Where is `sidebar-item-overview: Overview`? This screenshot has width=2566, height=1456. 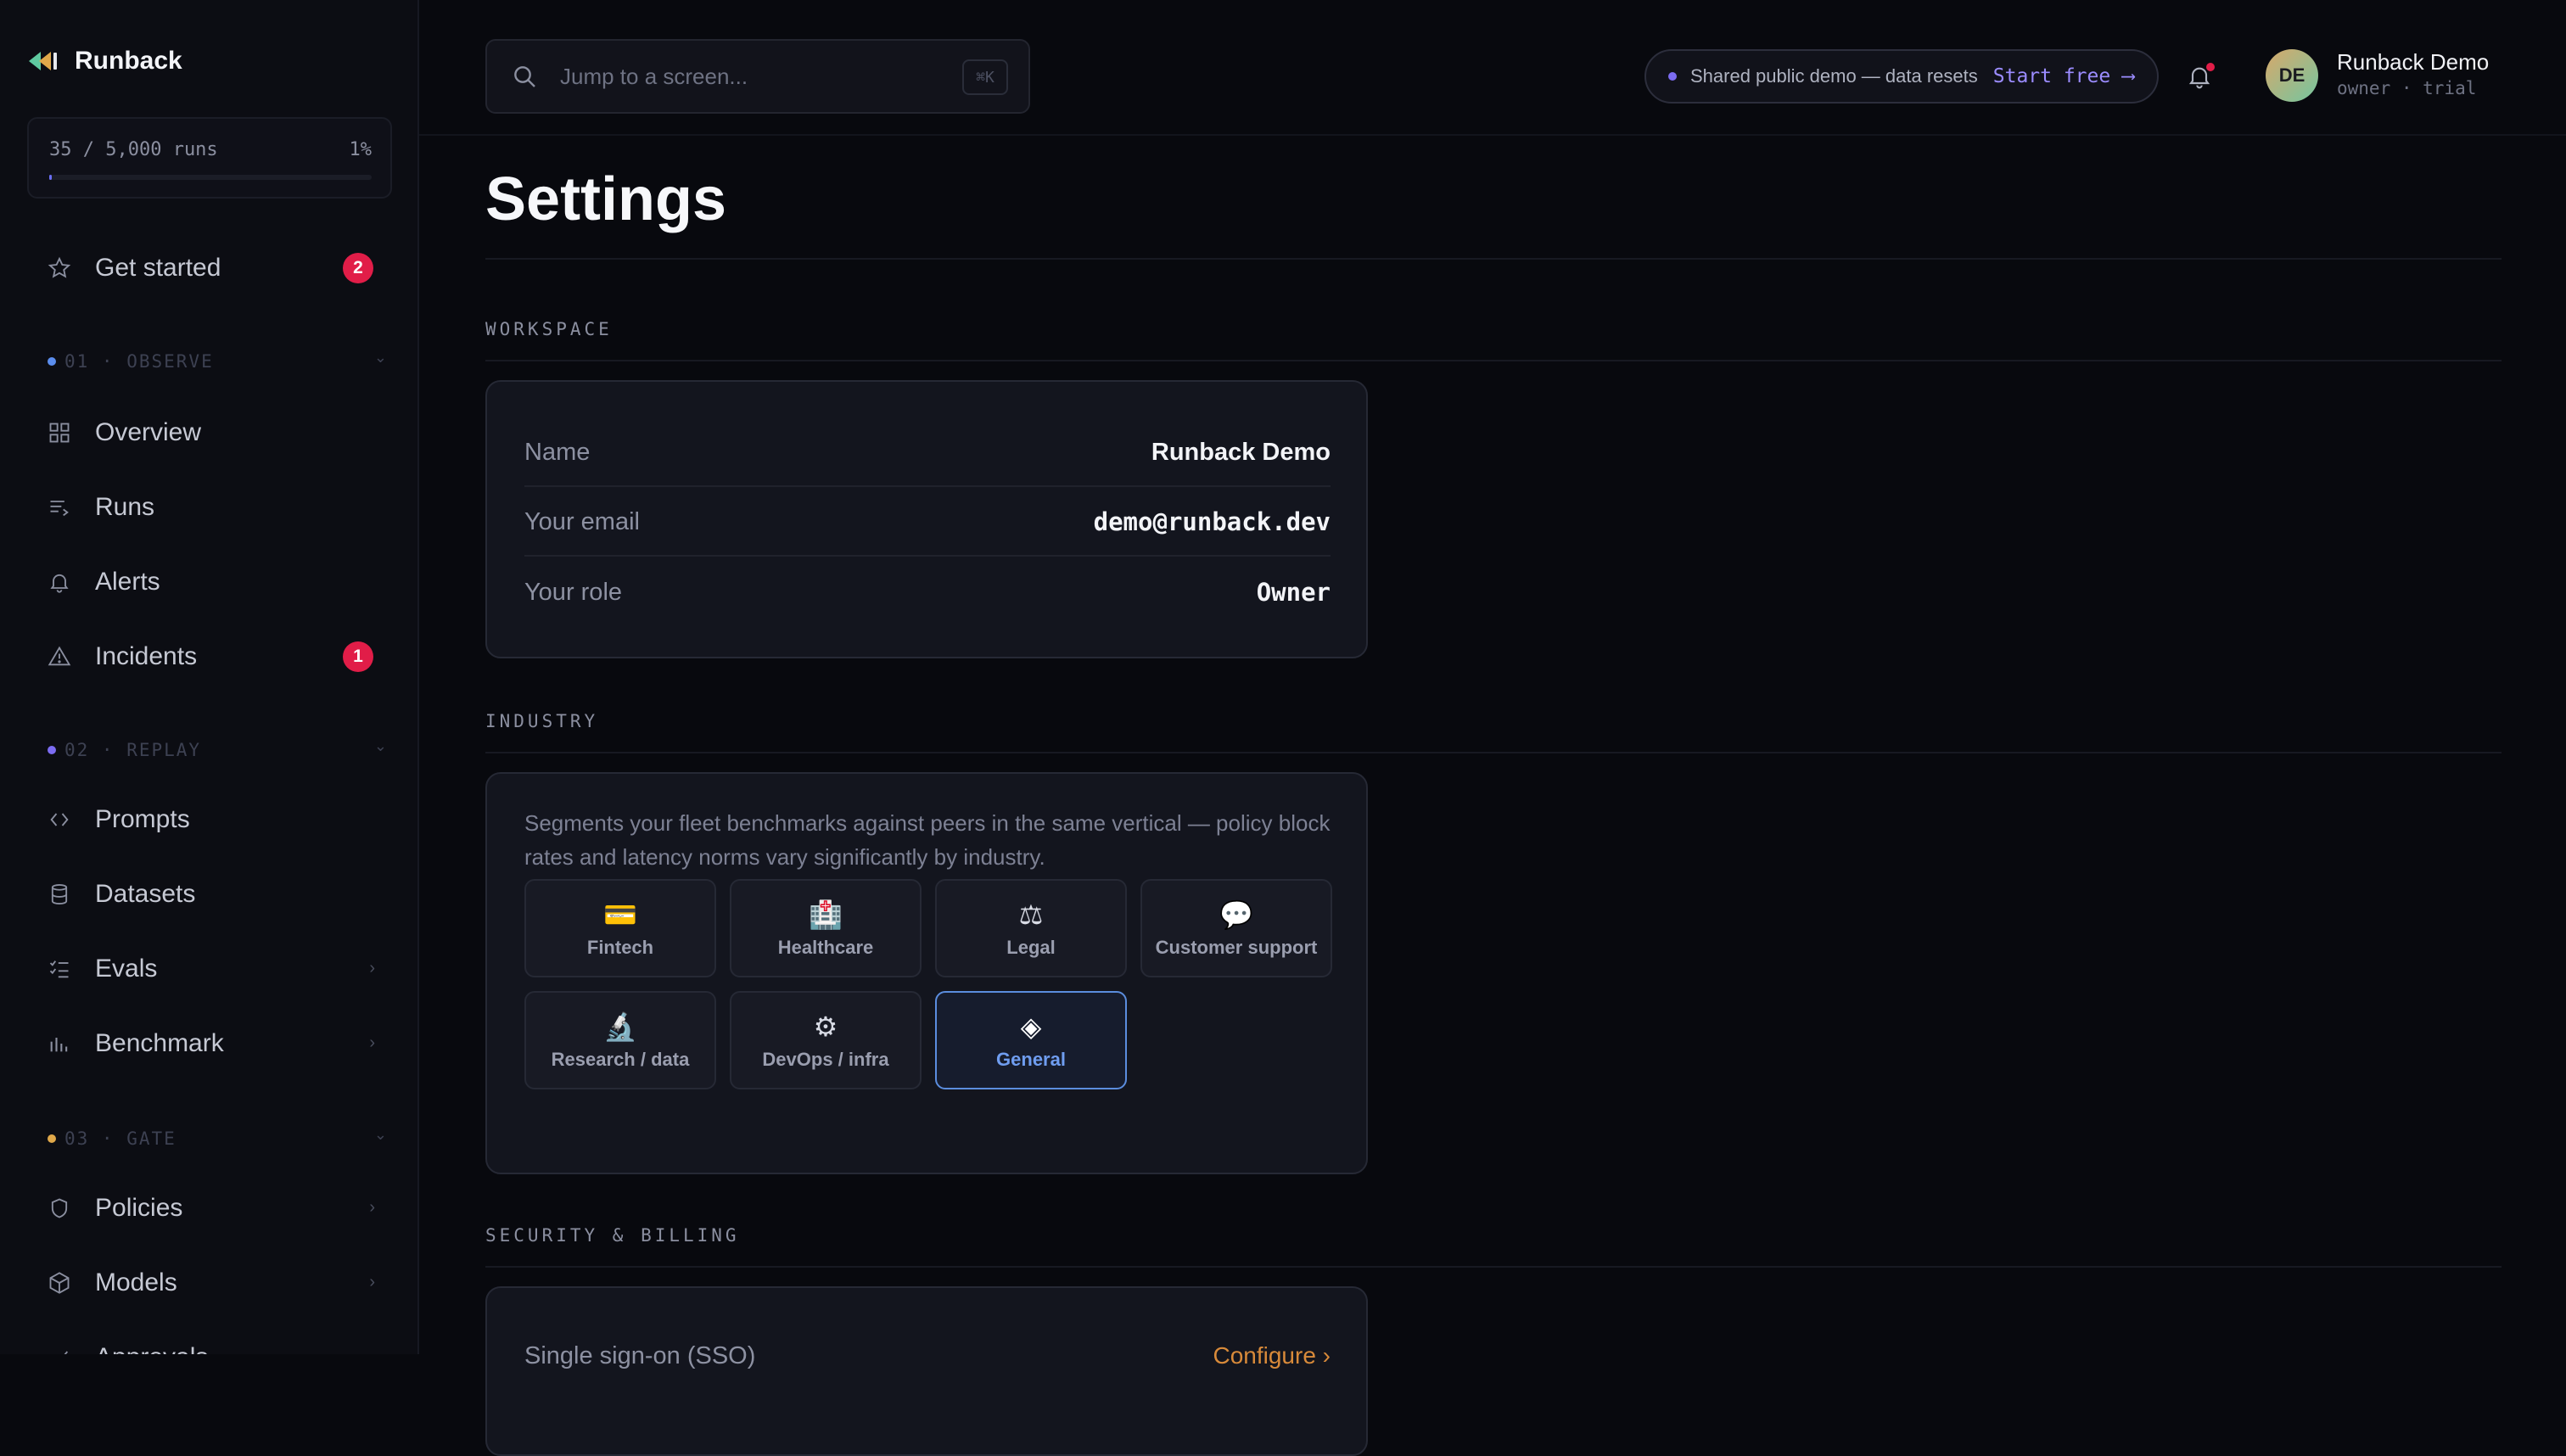 sidebar-item-overview: Overview is located at coordinates (209, 433).